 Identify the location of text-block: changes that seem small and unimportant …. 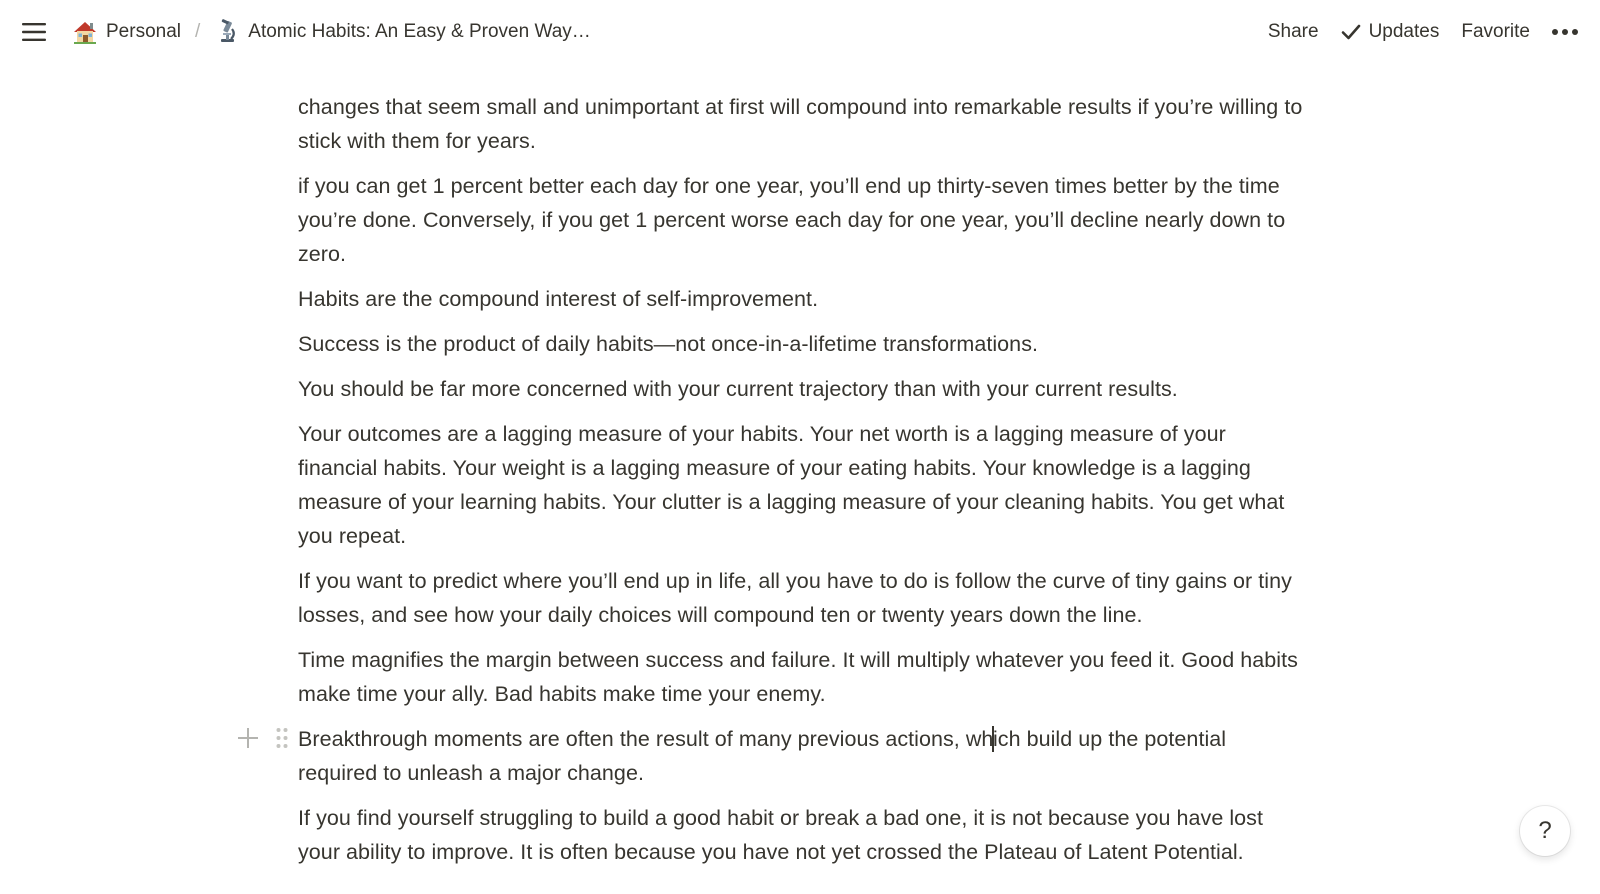
(803, 124).